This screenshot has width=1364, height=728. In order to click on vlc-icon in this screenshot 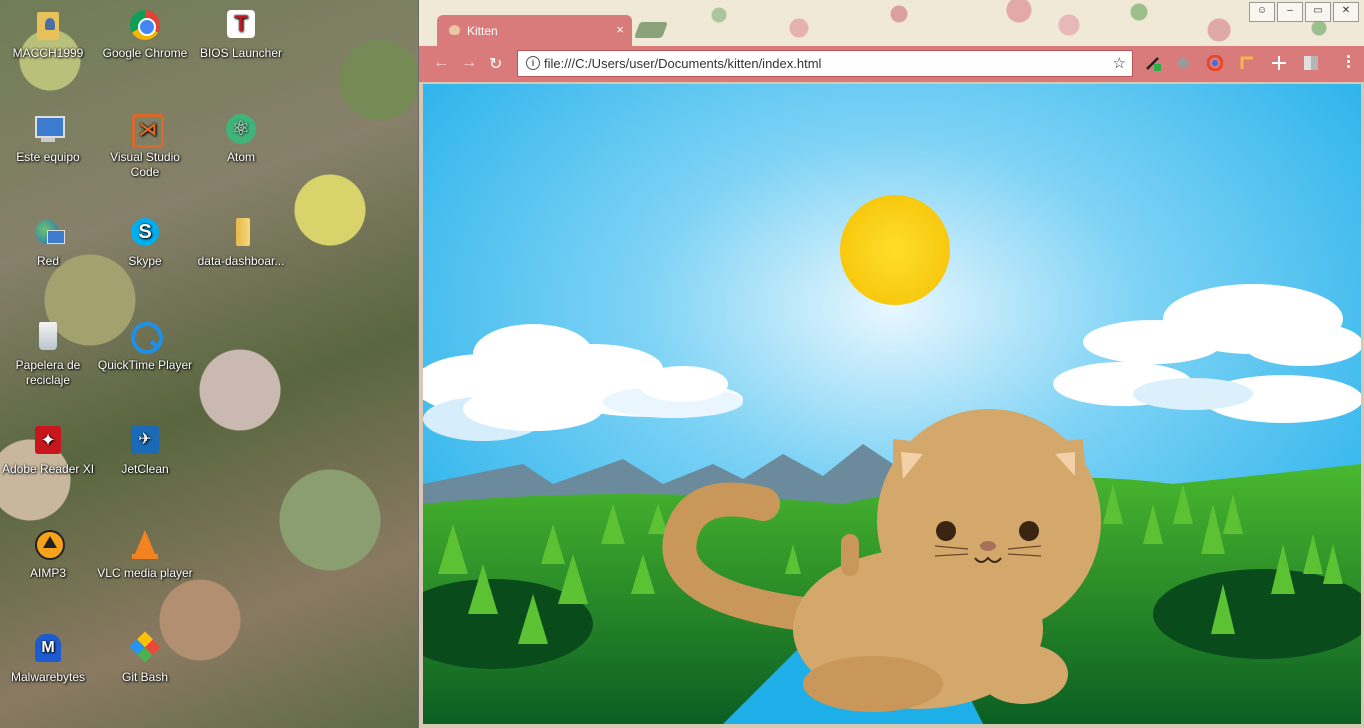, I will do `click(145, 545)`.